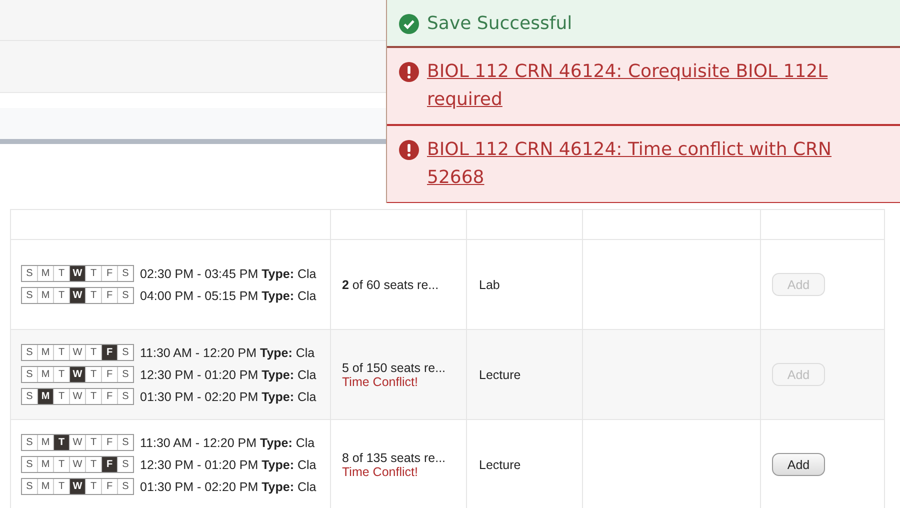  What do you see at coordinates (490, 285) in the screenshot?
I see `schedule-type: Lab` at bounding box center [490, 285].